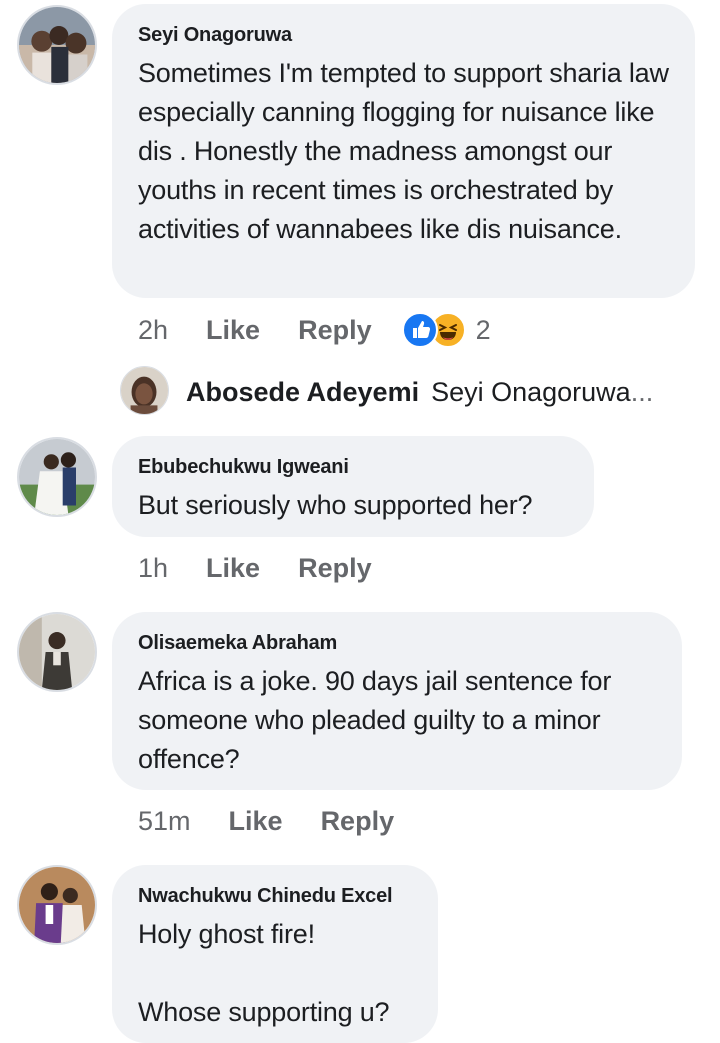  I want to click on comment-actions: 1h Like Reply, so click(274, 568).